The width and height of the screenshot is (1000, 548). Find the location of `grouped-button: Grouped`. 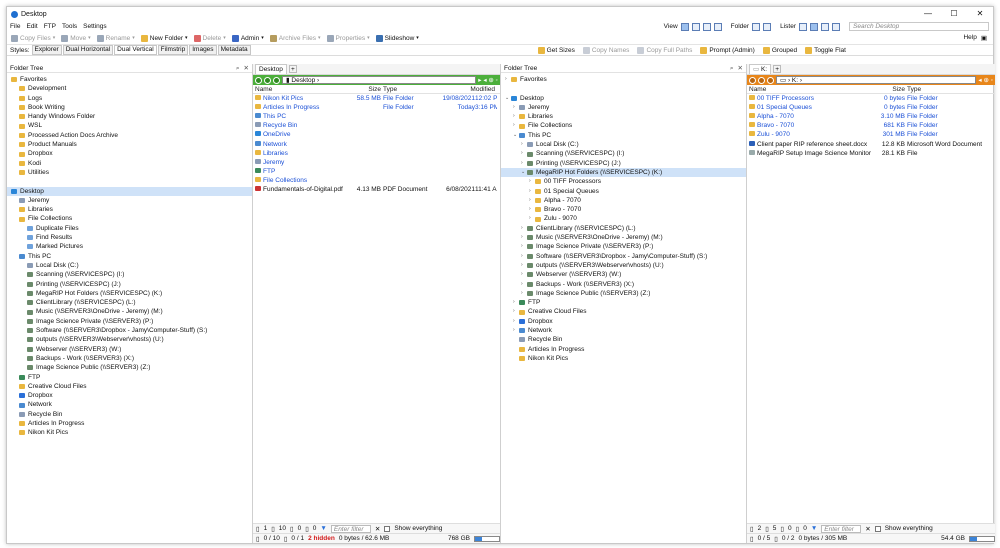

grouped-button: Grouped is located at coordinates (779, 50).